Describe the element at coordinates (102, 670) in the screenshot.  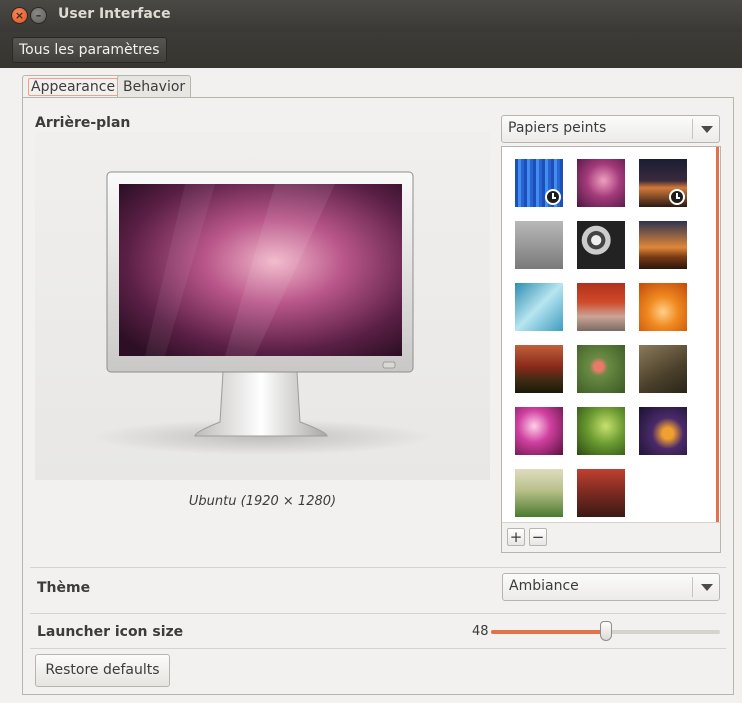
I see `restore-defaults-button: Restore defaults` at that location.